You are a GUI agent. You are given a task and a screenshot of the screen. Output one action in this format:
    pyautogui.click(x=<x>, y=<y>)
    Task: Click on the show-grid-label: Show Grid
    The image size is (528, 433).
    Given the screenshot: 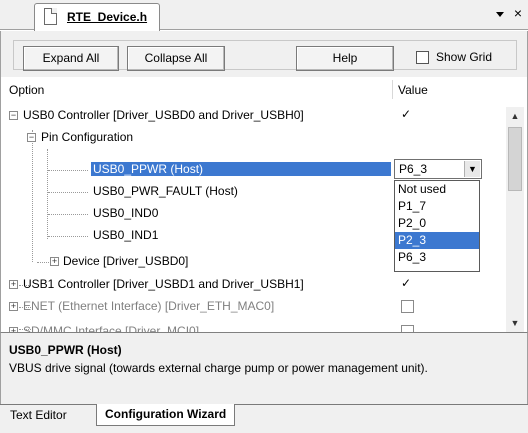 What is the action you would take?
    pyautogui.click(x=464, y=57)
    